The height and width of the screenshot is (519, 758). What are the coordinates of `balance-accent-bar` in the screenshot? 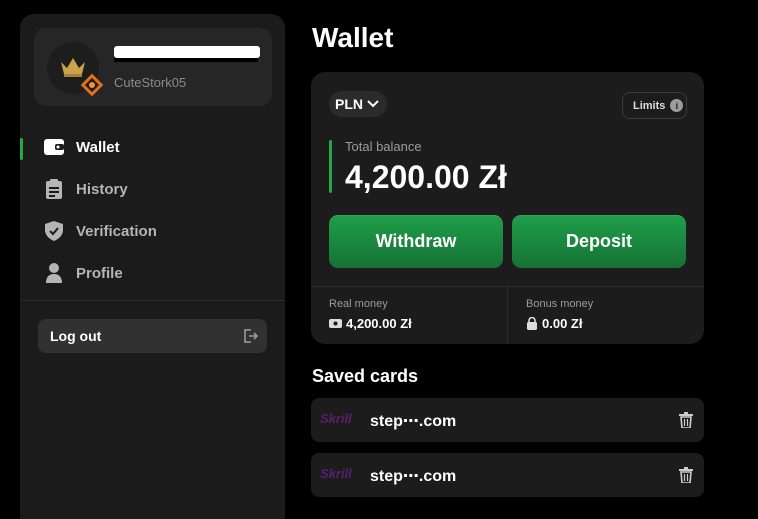 It's located at (330, 166).